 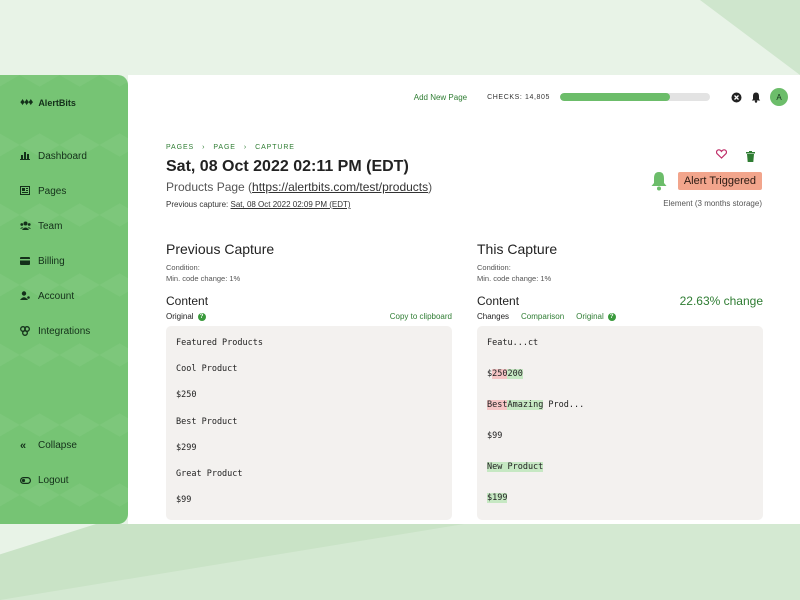 What do you see at coordinates (219, 343) in the screenshot?
I see `code-line: Featured Products` at bounding box center [219, 343].